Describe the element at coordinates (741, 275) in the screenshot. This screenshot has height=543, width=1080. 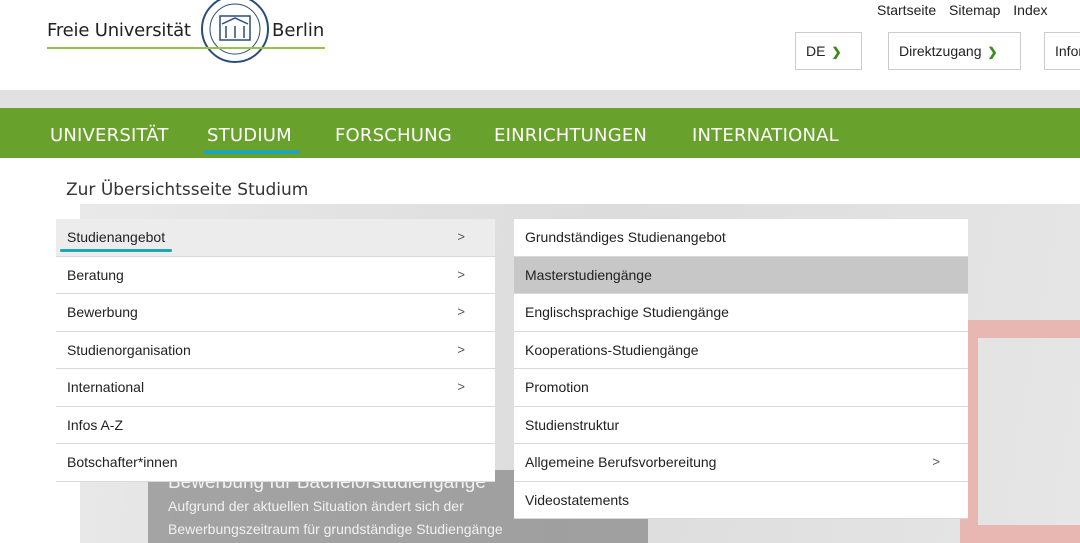
I see `submenu-item-master: Masterstudiengänge` at that location.